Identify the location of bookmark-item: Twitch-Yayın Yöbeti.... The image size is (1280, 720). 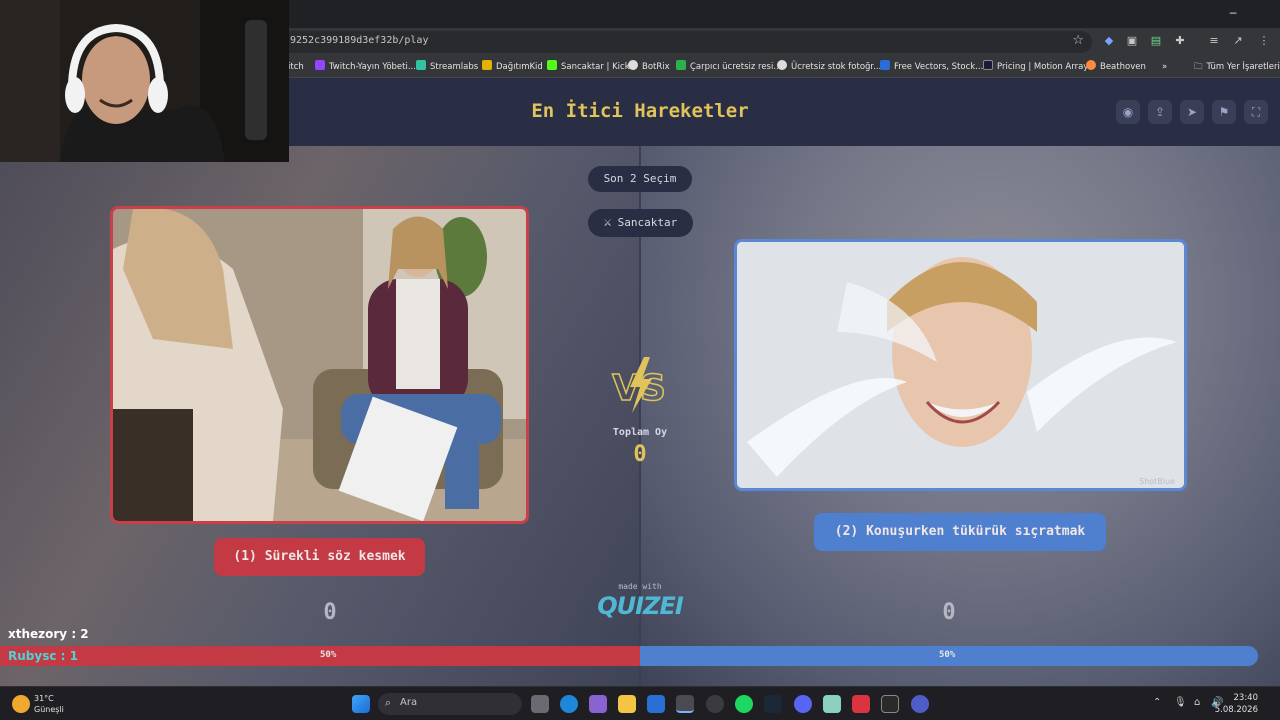
(365, 67).